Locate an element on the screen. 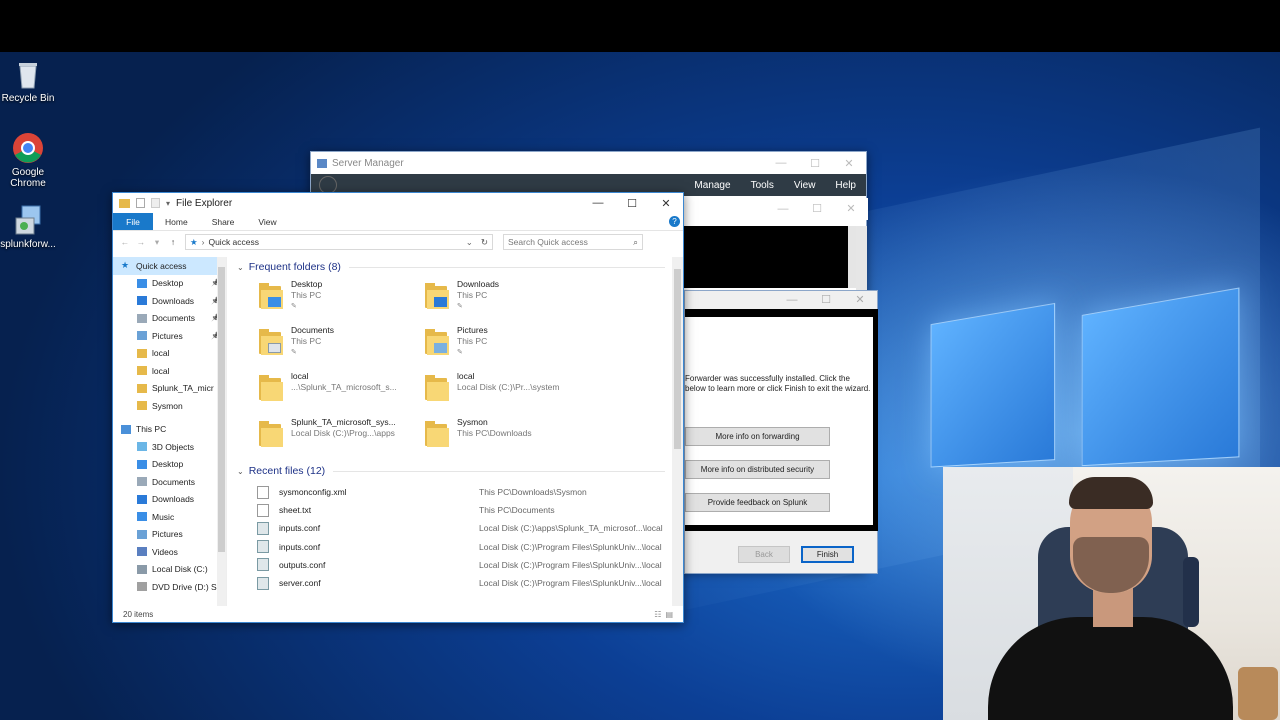  finish-button: Finish is located at coordinates (827, 554).